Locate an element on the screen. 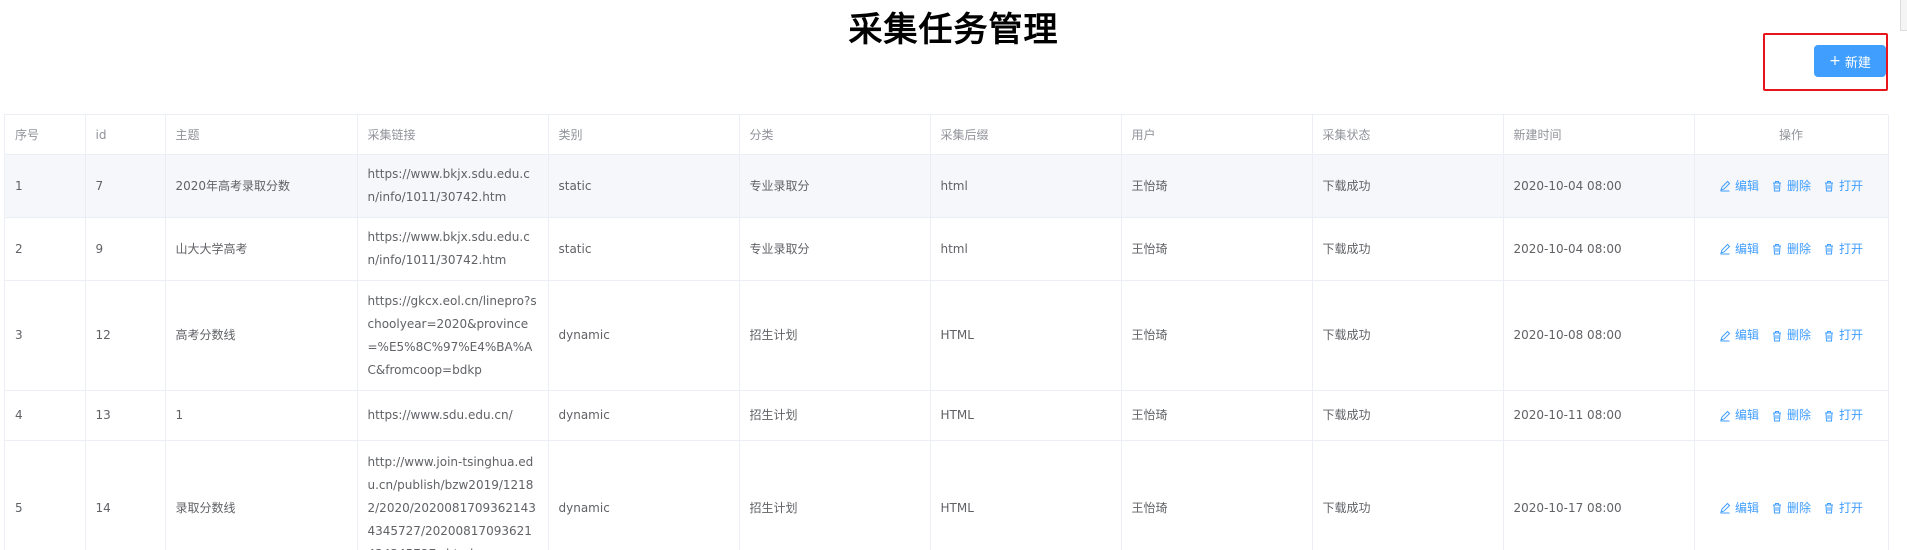 The width and height of the screenshot is (1907, 550). header-id: id is located at coordinates (125, 135).